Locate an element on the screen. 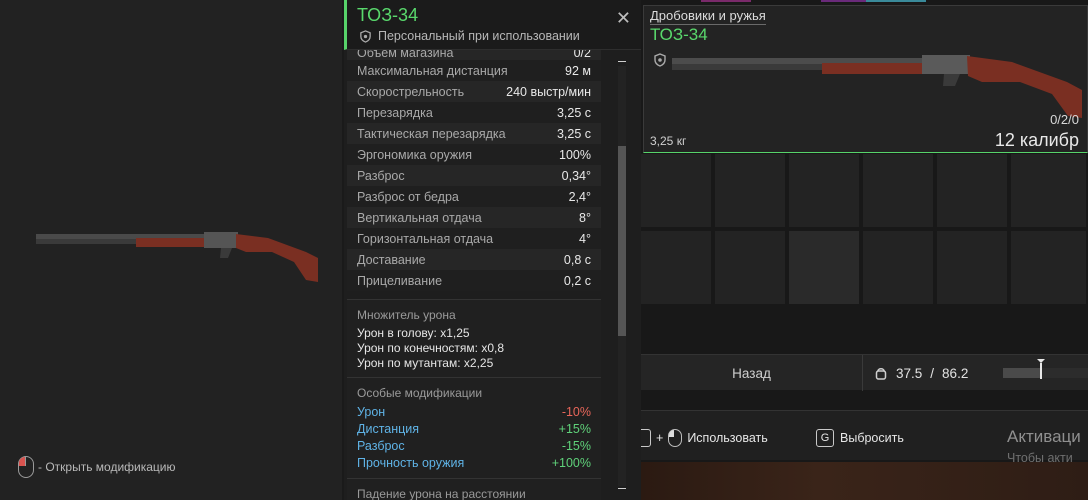  stat-label: Эргономика оружия is located at coordinates (415, 154).